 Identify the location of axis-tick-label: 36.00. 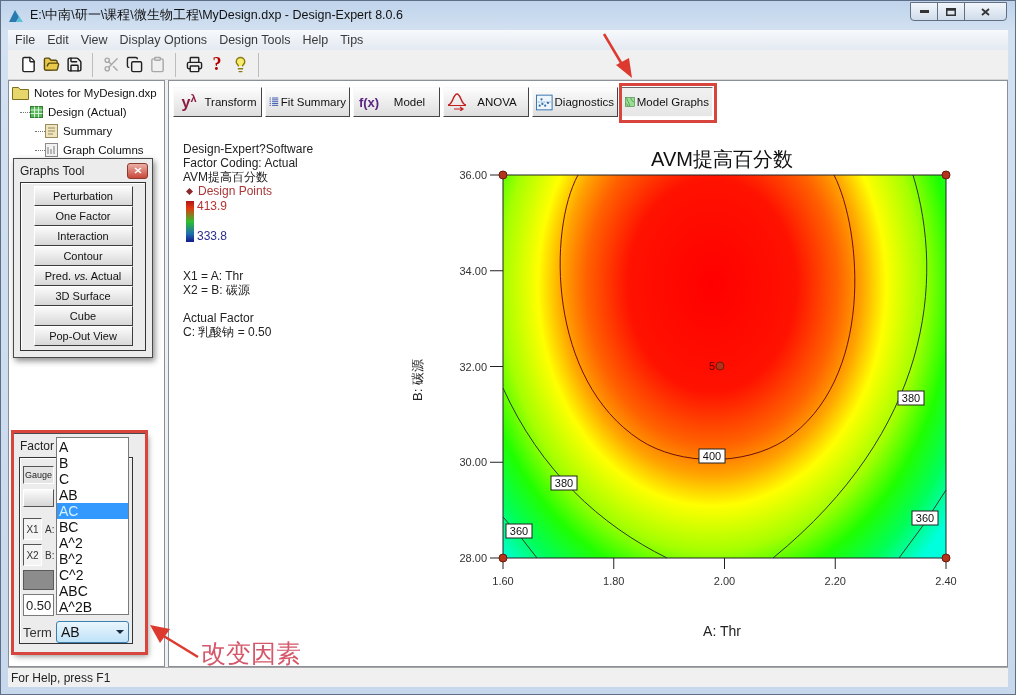
(473, 175).